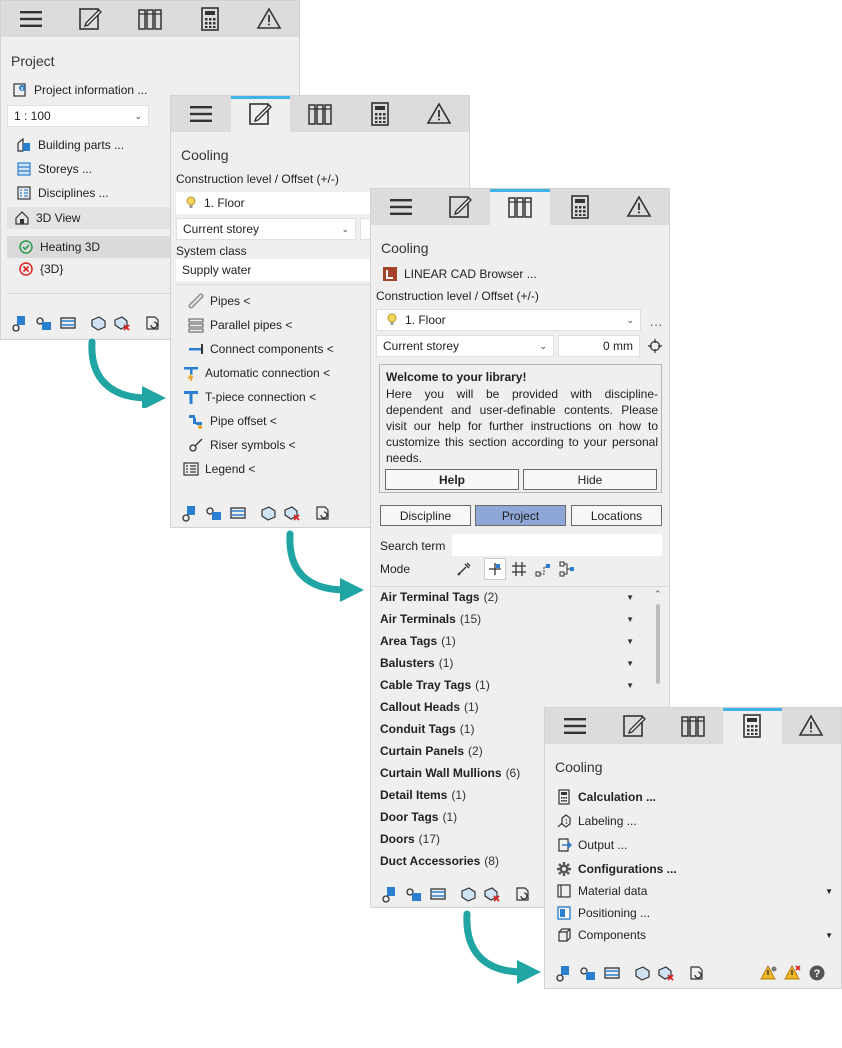  I want to click on tool-riser-symbols: Riser symbols <, so click(241, 445).